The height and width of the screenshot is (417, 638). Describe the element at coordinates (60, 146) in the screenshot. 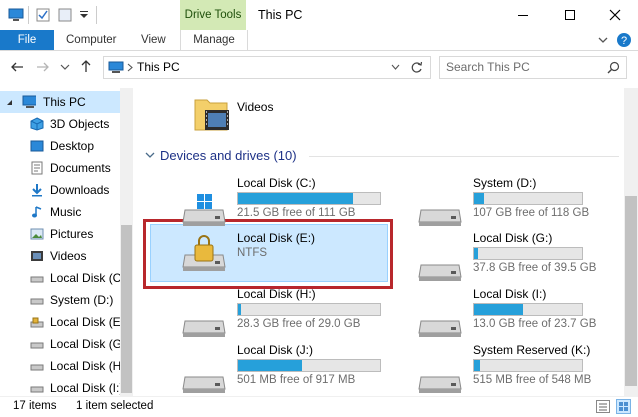

I see `nav-item-desktop: Desktop` at that location.